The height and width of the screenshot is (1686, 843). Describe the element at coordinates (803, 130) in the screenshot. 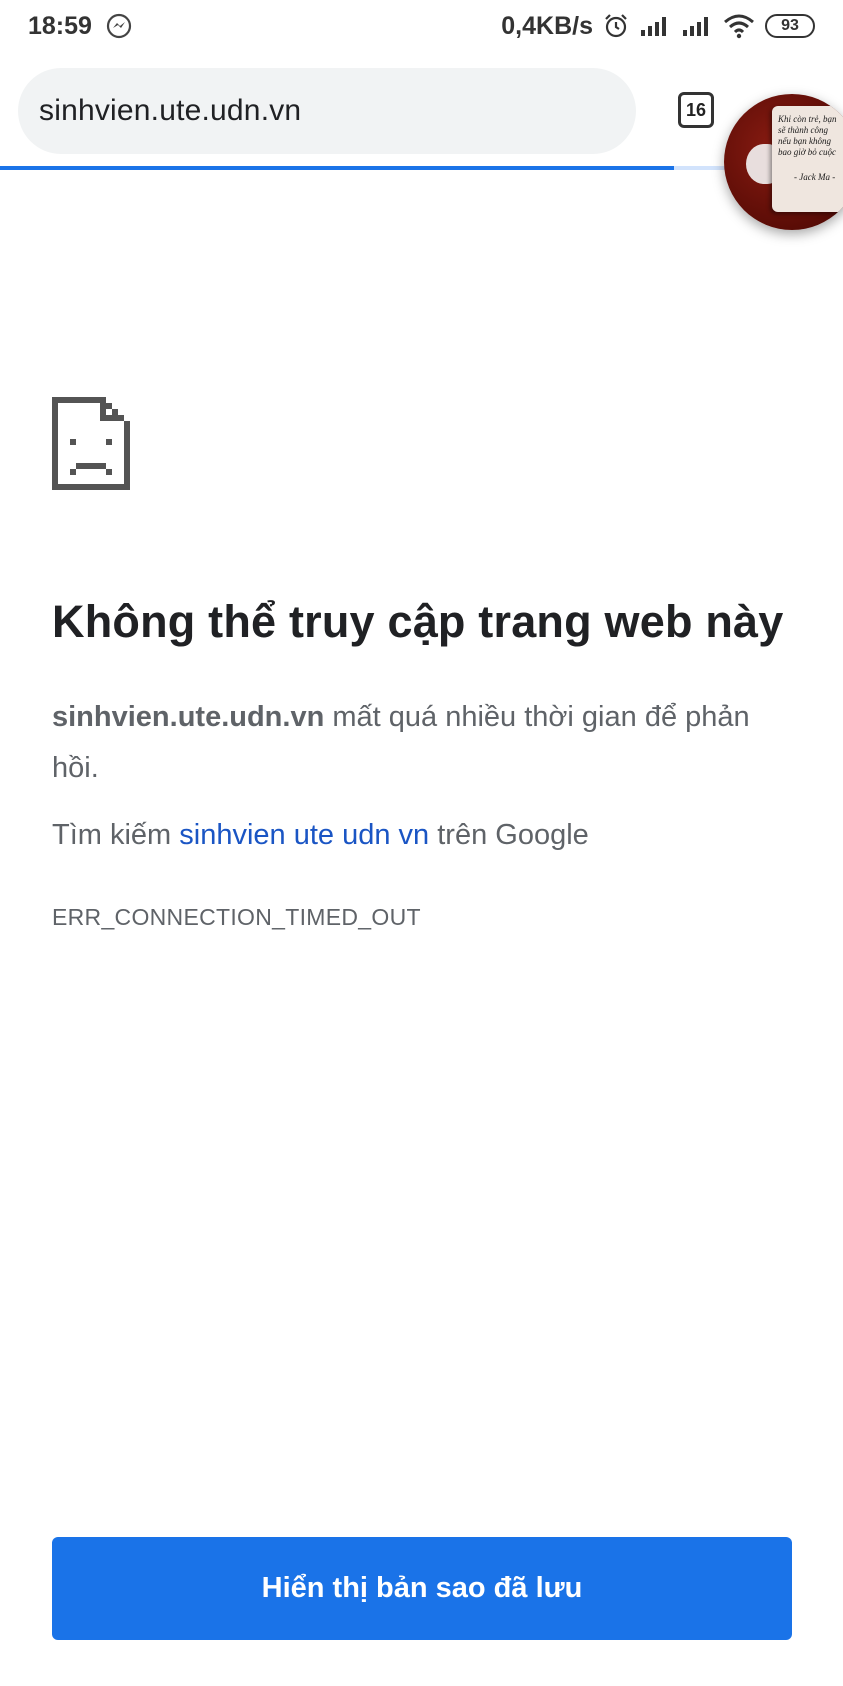

I see `bubble-quote-line: sẽ thành công` at that location.